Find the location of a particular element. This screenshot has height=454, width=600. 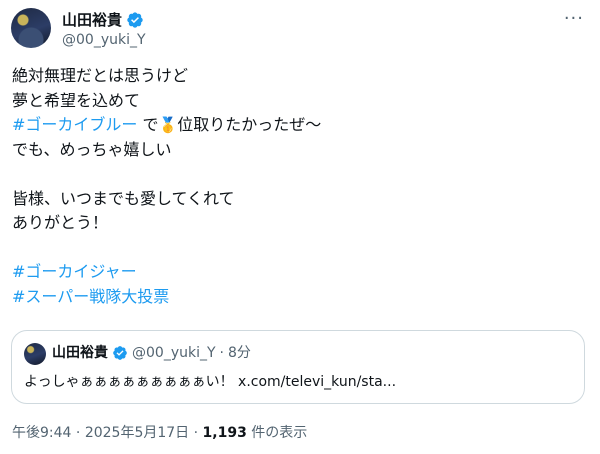

quoted-display-name: 山田裕貴 is located at coordinates (80, 353).